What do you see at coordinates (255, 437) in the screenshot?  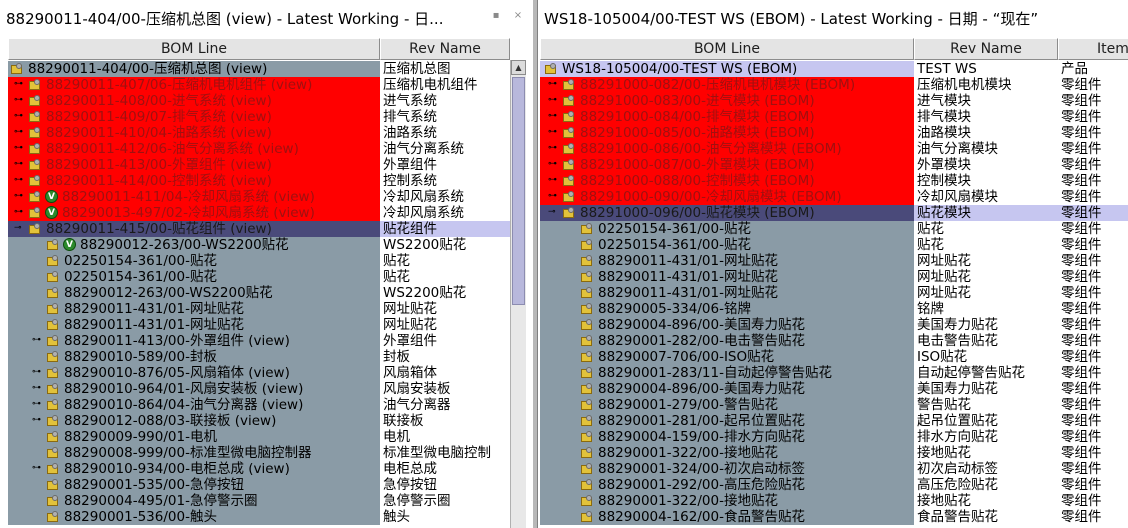 I see `bom-line-row: 88290009-990/01-电机 电机` at bounding box center [255, 437].